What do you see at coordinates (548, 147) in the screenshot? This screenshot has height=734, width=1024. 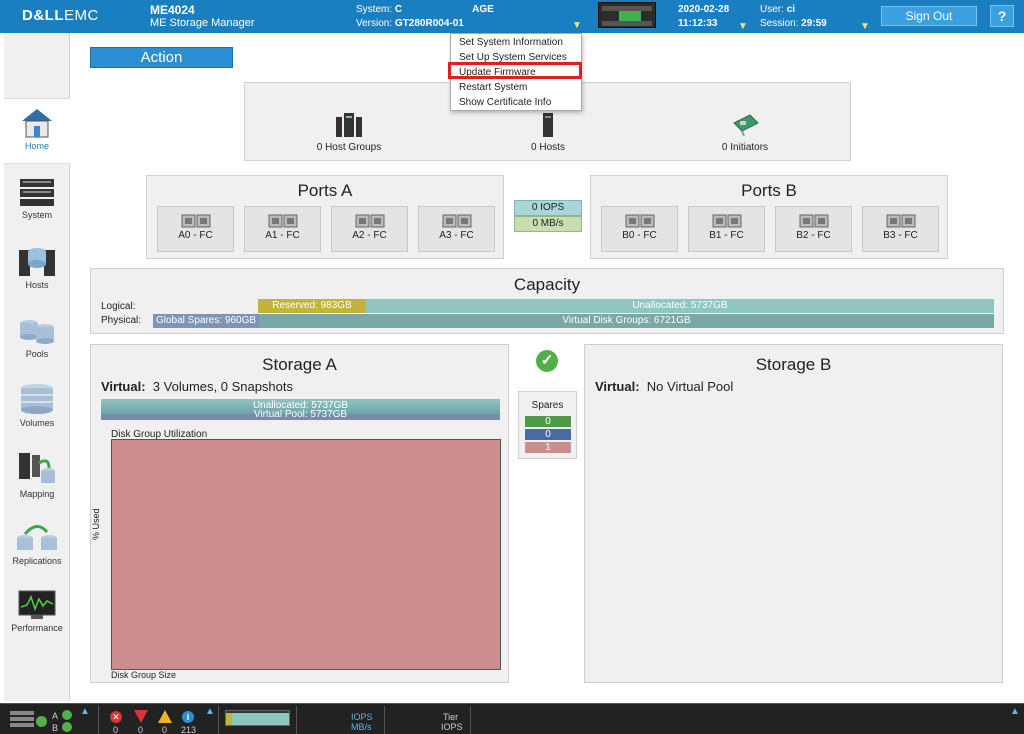 I see `hosts-count: 0 Hosts` at bounding box center [548, 147].